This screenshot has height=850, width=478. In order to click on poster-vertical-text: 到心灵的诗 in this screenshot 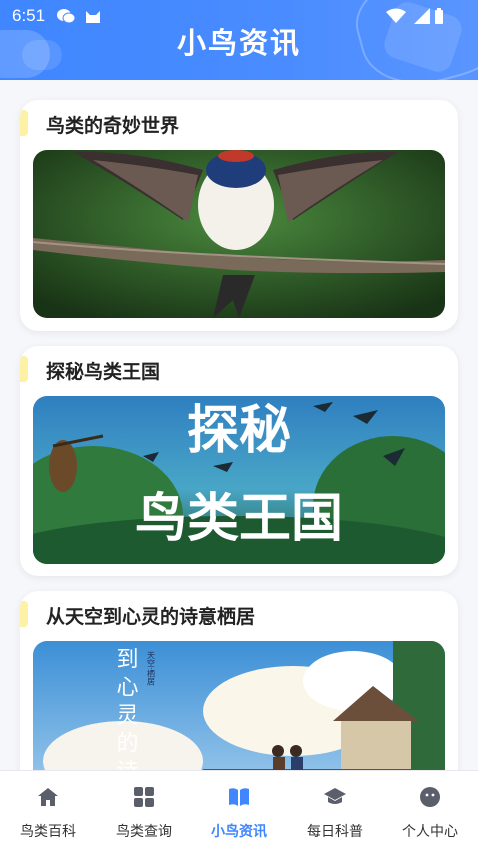, I will do `click(126, 708)`.